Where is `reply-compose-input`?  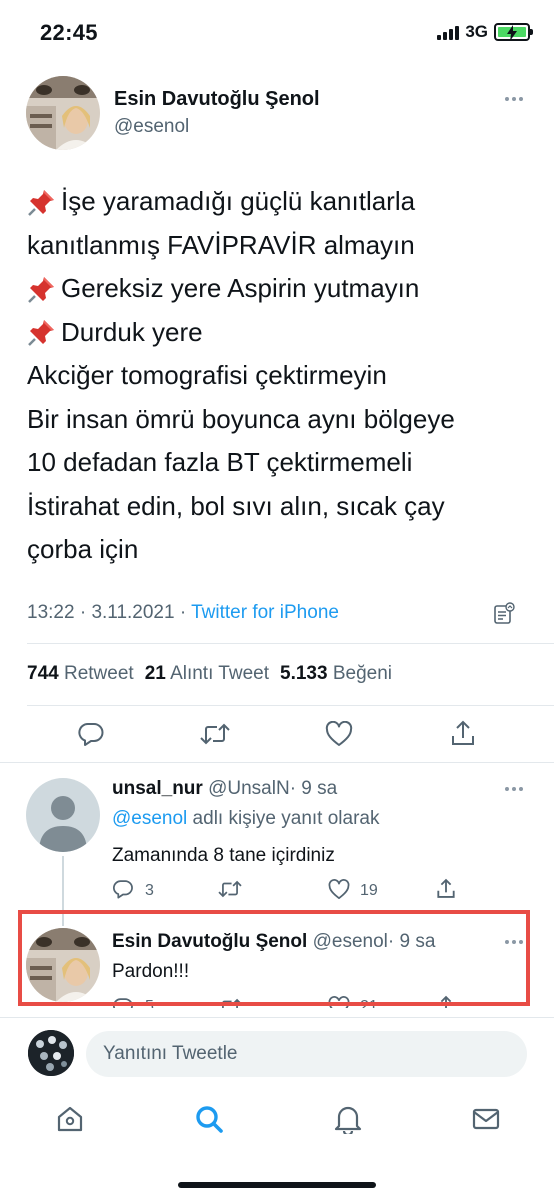
reply-compose-input is located at coordinates (306, 1054).